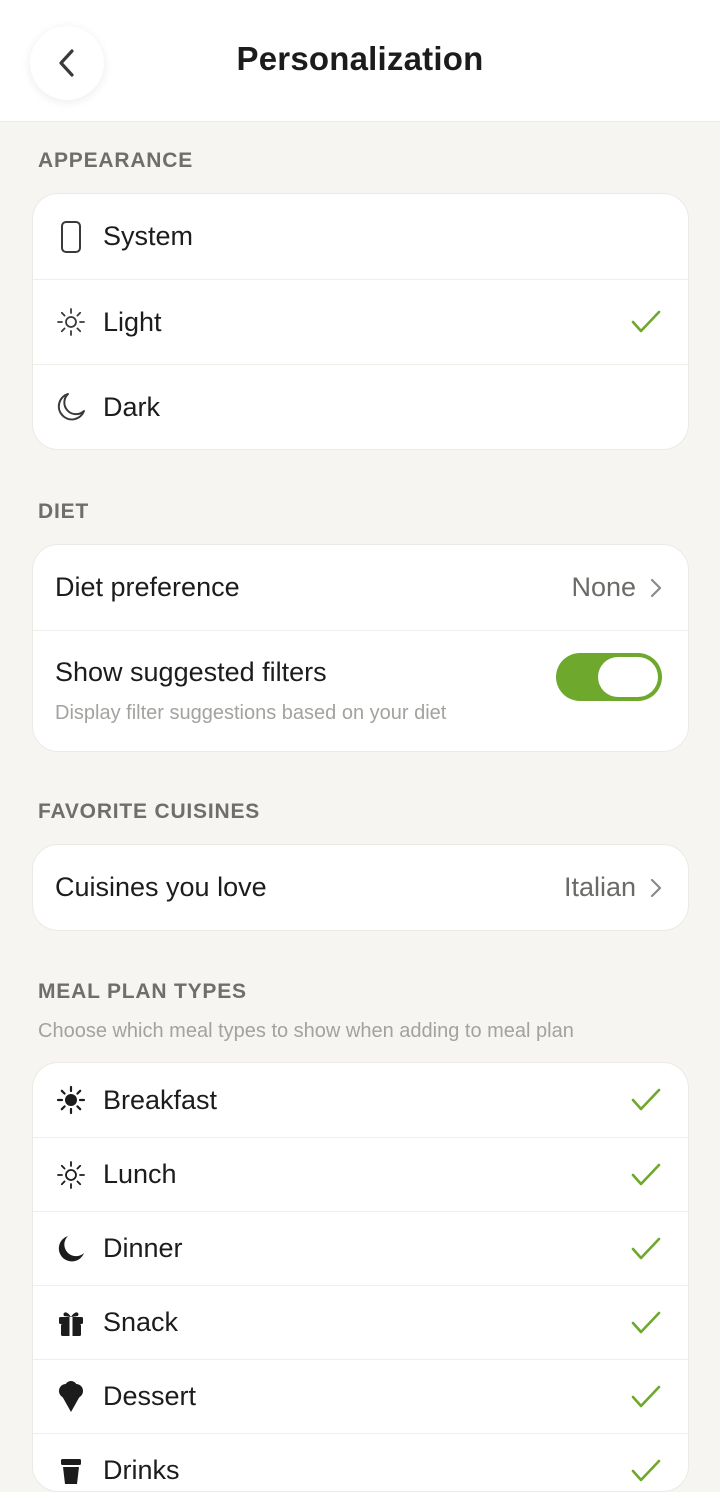  What do you see at coordinates (141, 1470) in the screenshot?
I see `meal-type-label: Drinks` at bounding box center [141, 1470].